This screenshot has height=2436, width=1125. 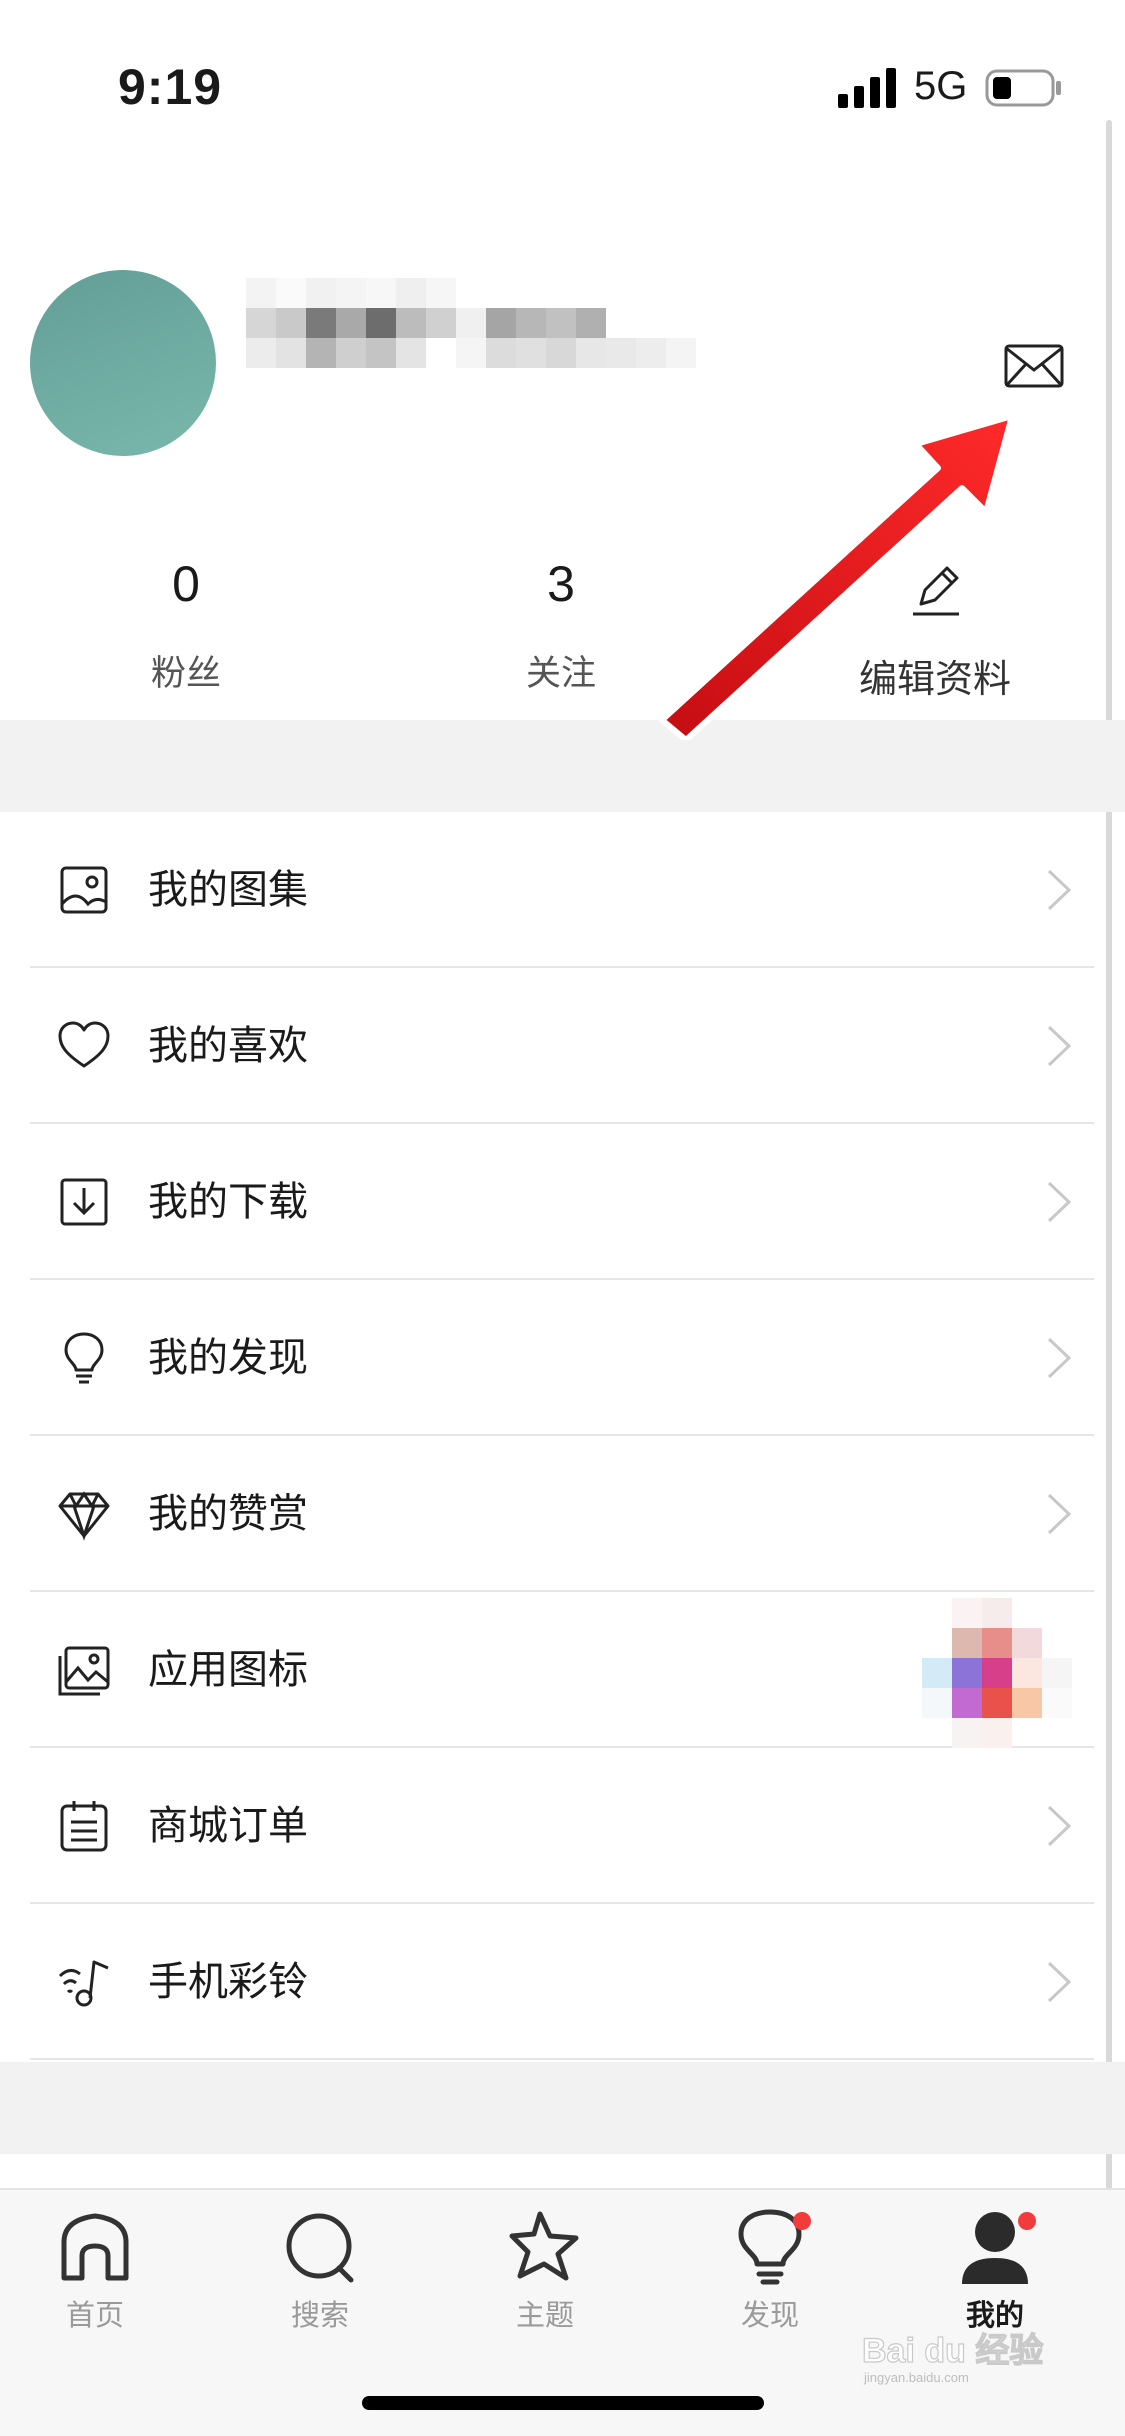 What do you see at coordinates (84, 1044) in the screenshot?
I see `heart-icon` at bounding box center [84, 1044].